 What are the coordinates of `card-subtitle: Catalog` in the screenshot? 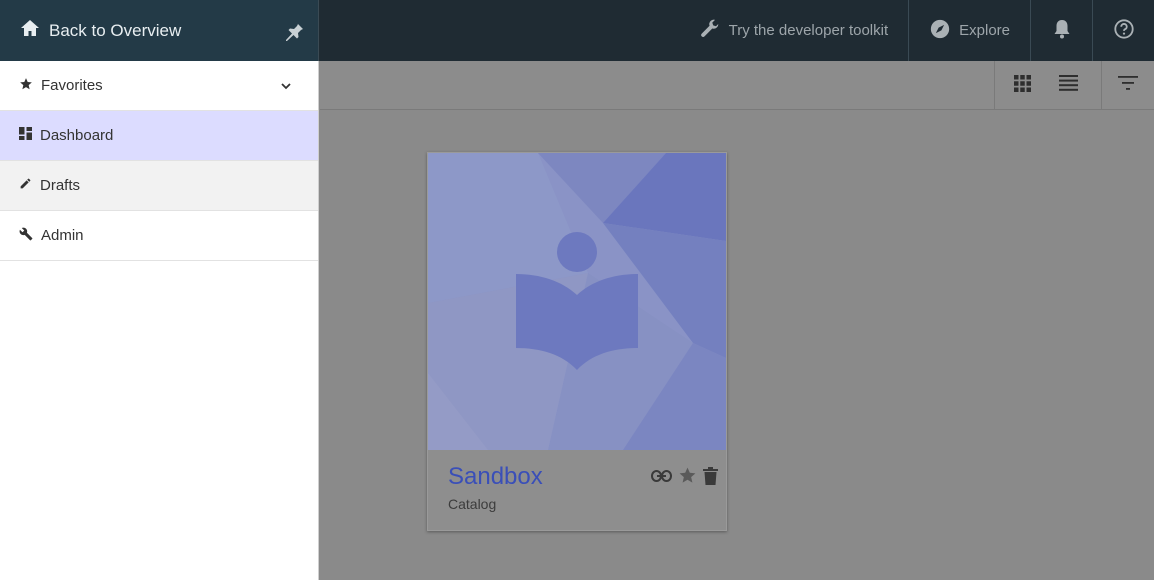 It's located at (472, 504).